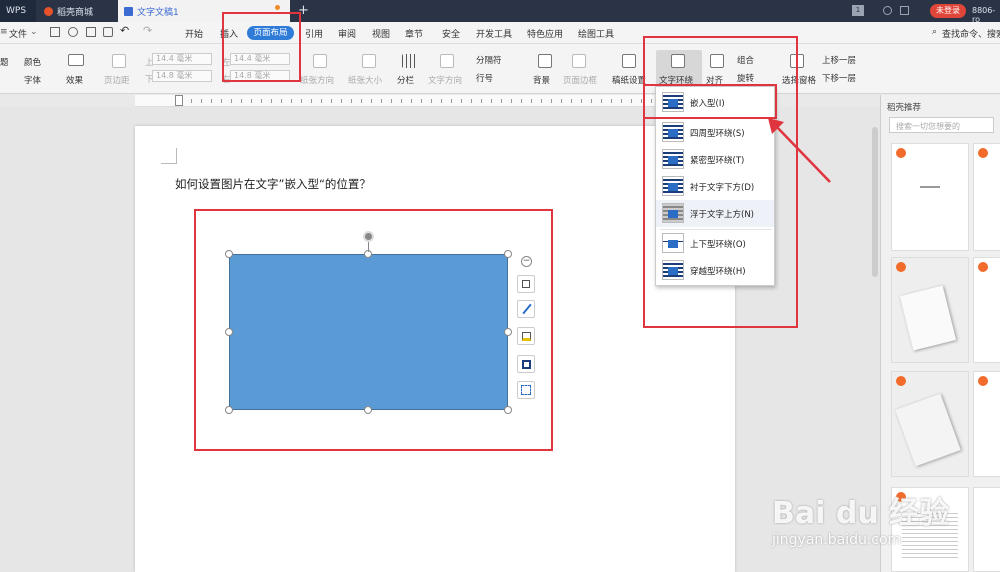  What do you see at coordinates (108, 32) in the screenshot?
I see `preview-icon` at bounding box center [108, 32].